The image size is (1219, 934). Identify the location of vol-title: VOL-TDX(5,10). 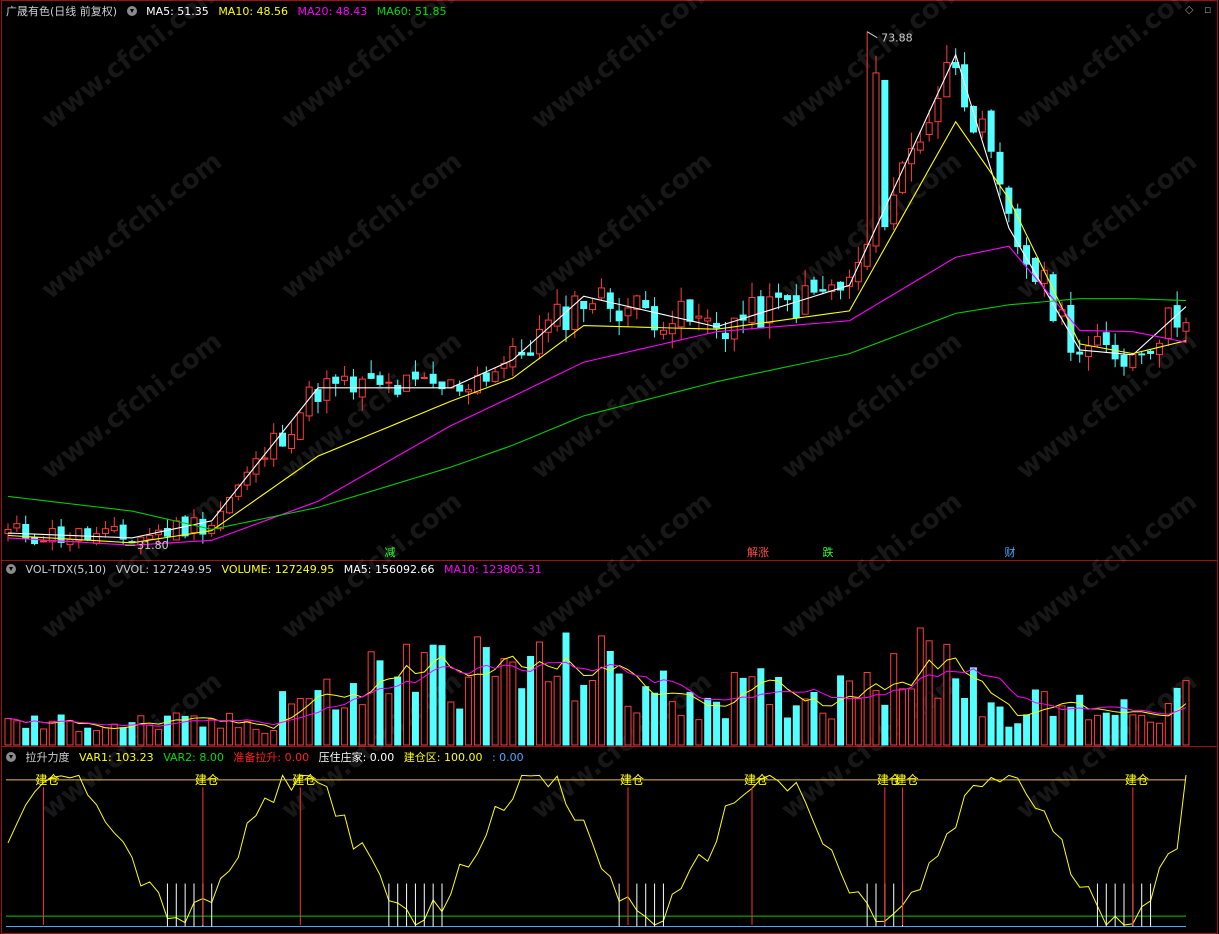
(66, 569).